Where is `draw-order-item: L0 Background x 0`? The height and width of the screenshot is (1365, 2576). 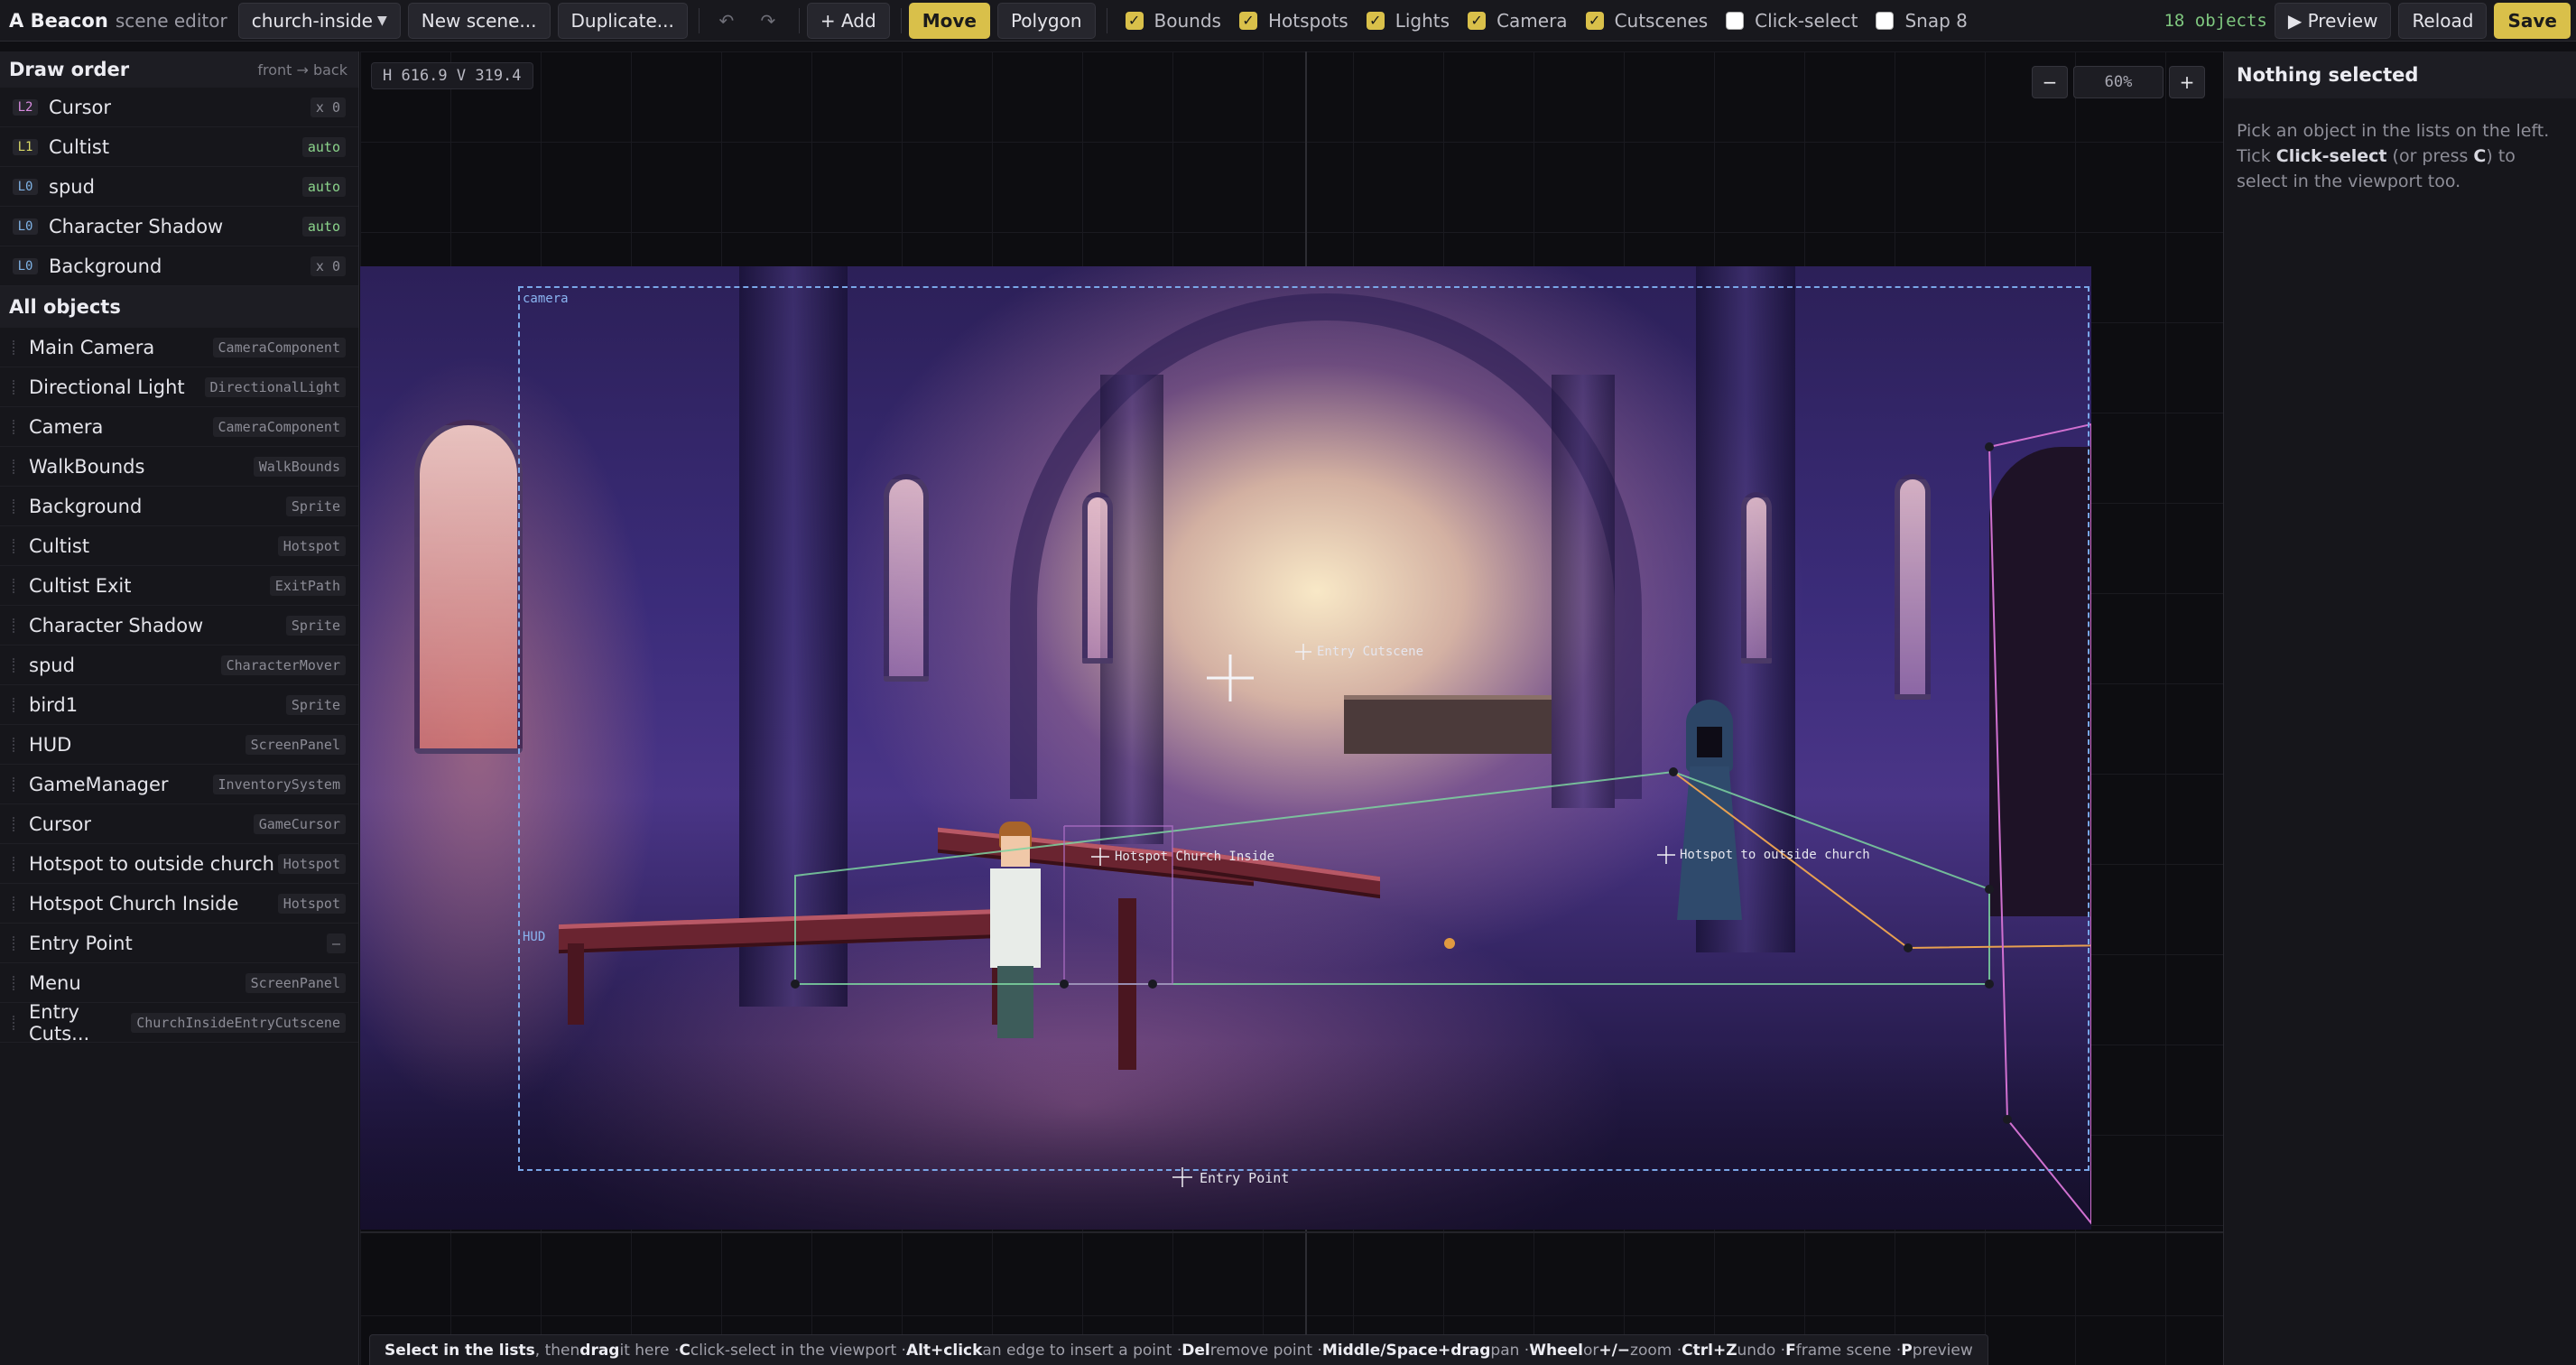 draw-order-item: L0 Background x 0 is located at coordinates (179, 266).